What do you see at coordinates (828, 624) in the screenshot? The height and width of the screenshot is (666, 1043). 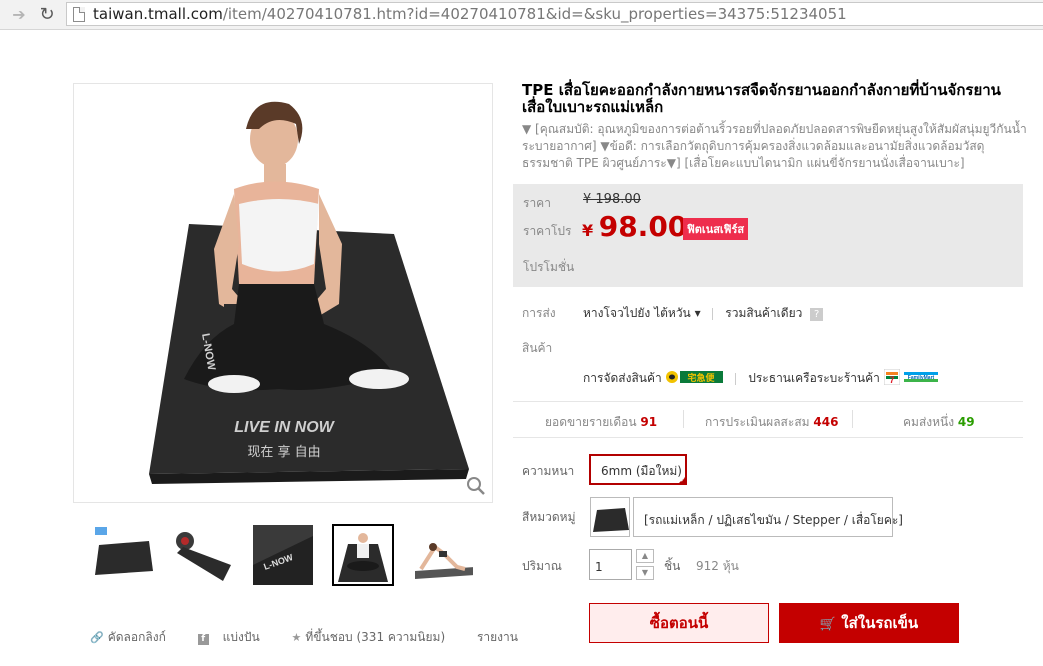 I see `cart-icon: 🛒` at bounding box center [828, 624].